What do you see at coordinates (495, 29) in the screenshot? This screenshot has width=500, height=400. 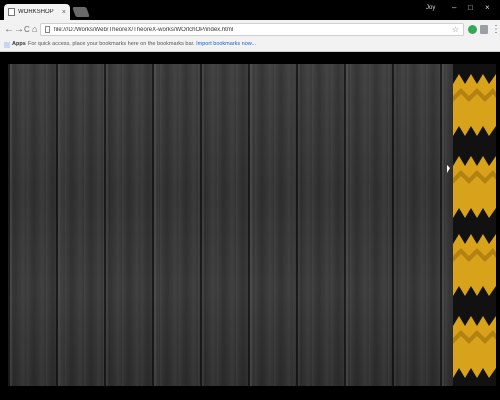 I see `menu-icon: ⋮` at bounding box center [495, 29].